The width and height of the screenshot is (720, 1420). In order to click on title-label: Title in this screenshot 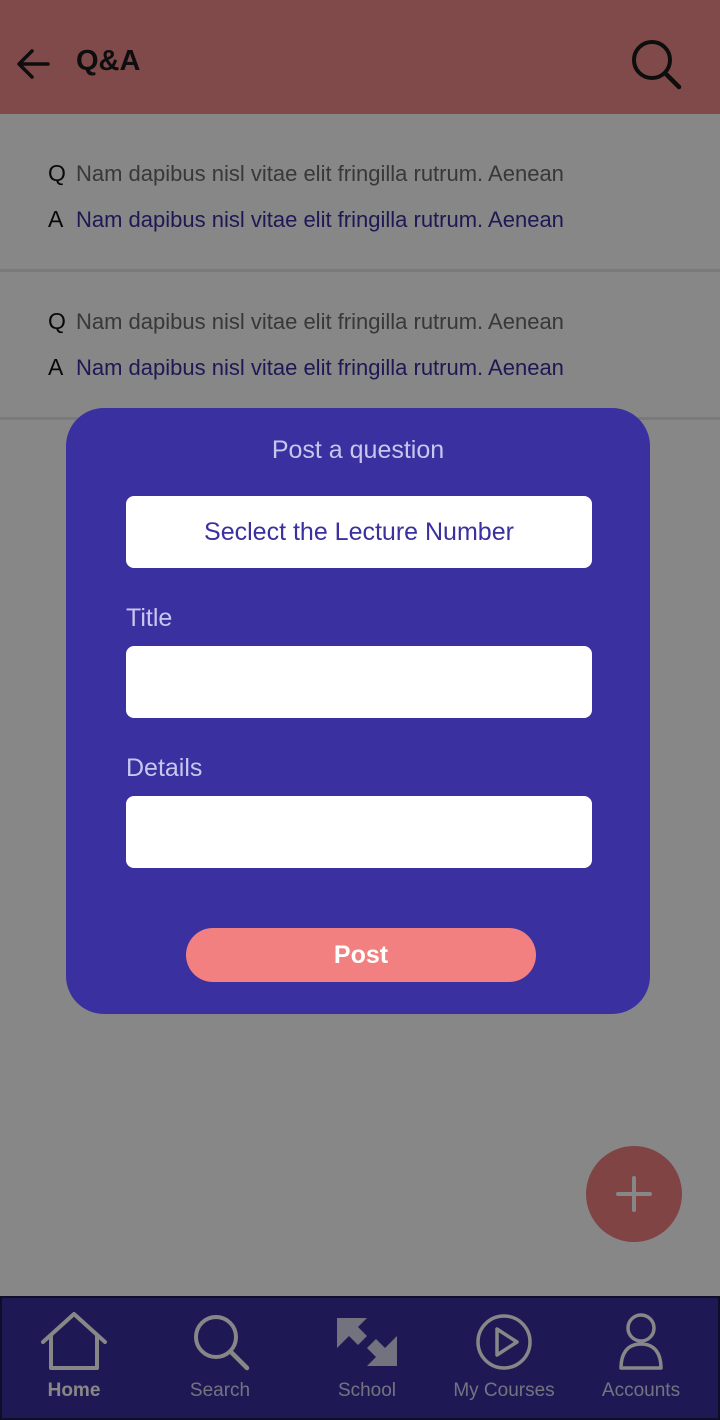, I will do `click(149, 618)`.